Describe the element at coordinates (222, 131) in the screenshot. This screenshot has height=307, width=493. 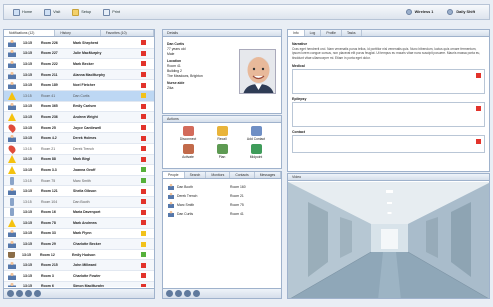
I see `key-icon` at that location.